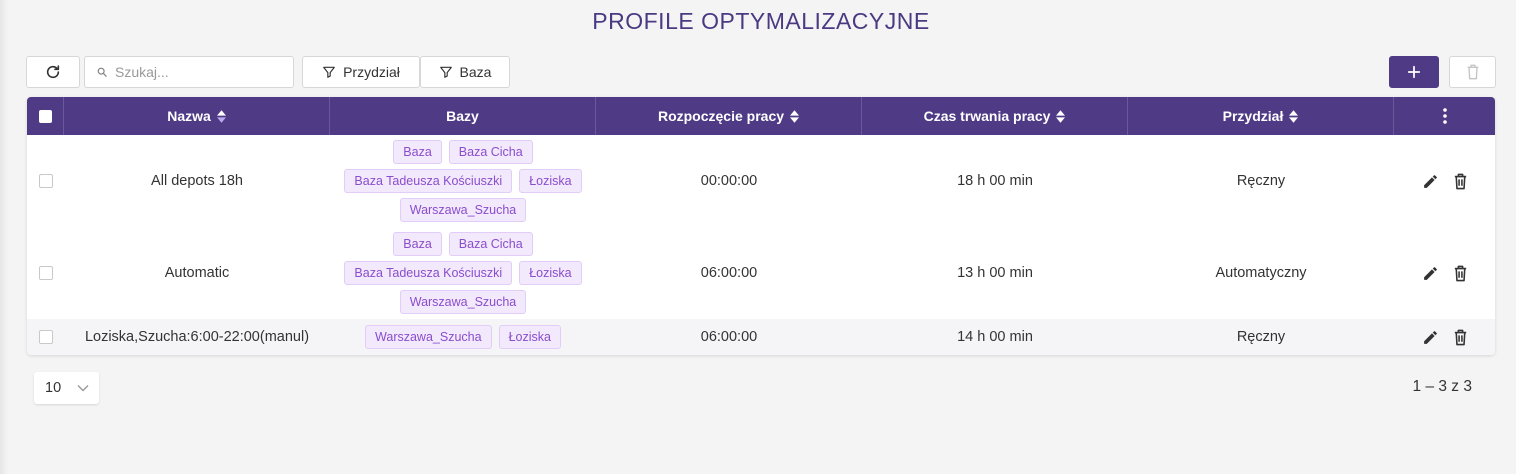 This screenshot has height=474, width=1516. Describe the element at coordinates (995, 273) in the screenshot. I see `cell-duration: 13 h 00 min` at that location.